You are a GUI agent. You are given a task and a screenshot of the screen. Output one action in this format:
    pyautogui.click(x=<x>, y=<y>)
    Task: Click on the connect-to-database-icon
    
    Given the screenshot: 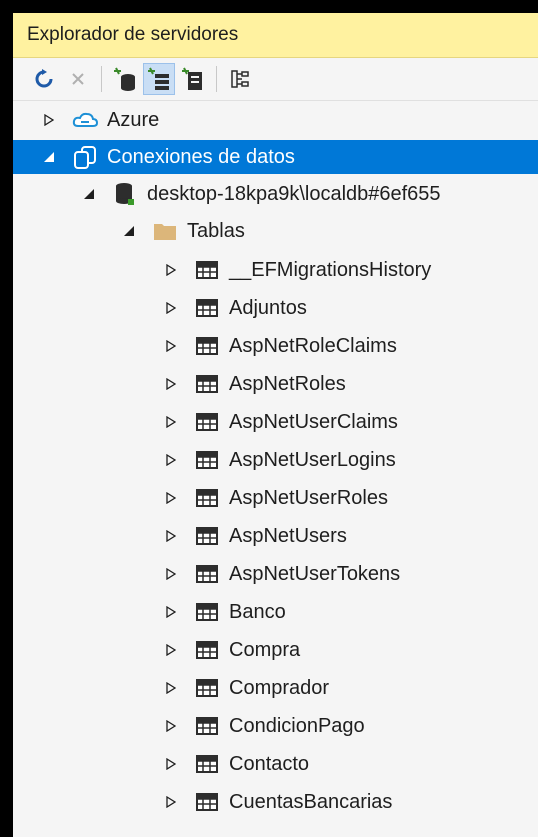 What is the action you would take?
    pyautogui.click(x=124, y=79)
    